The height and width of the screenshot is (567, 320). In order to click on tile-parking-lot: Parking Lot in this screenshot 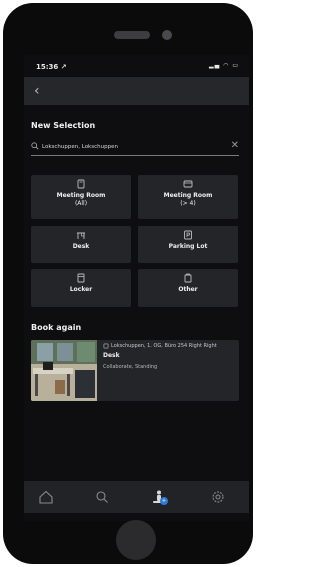, I will do `click(188, 244)`.